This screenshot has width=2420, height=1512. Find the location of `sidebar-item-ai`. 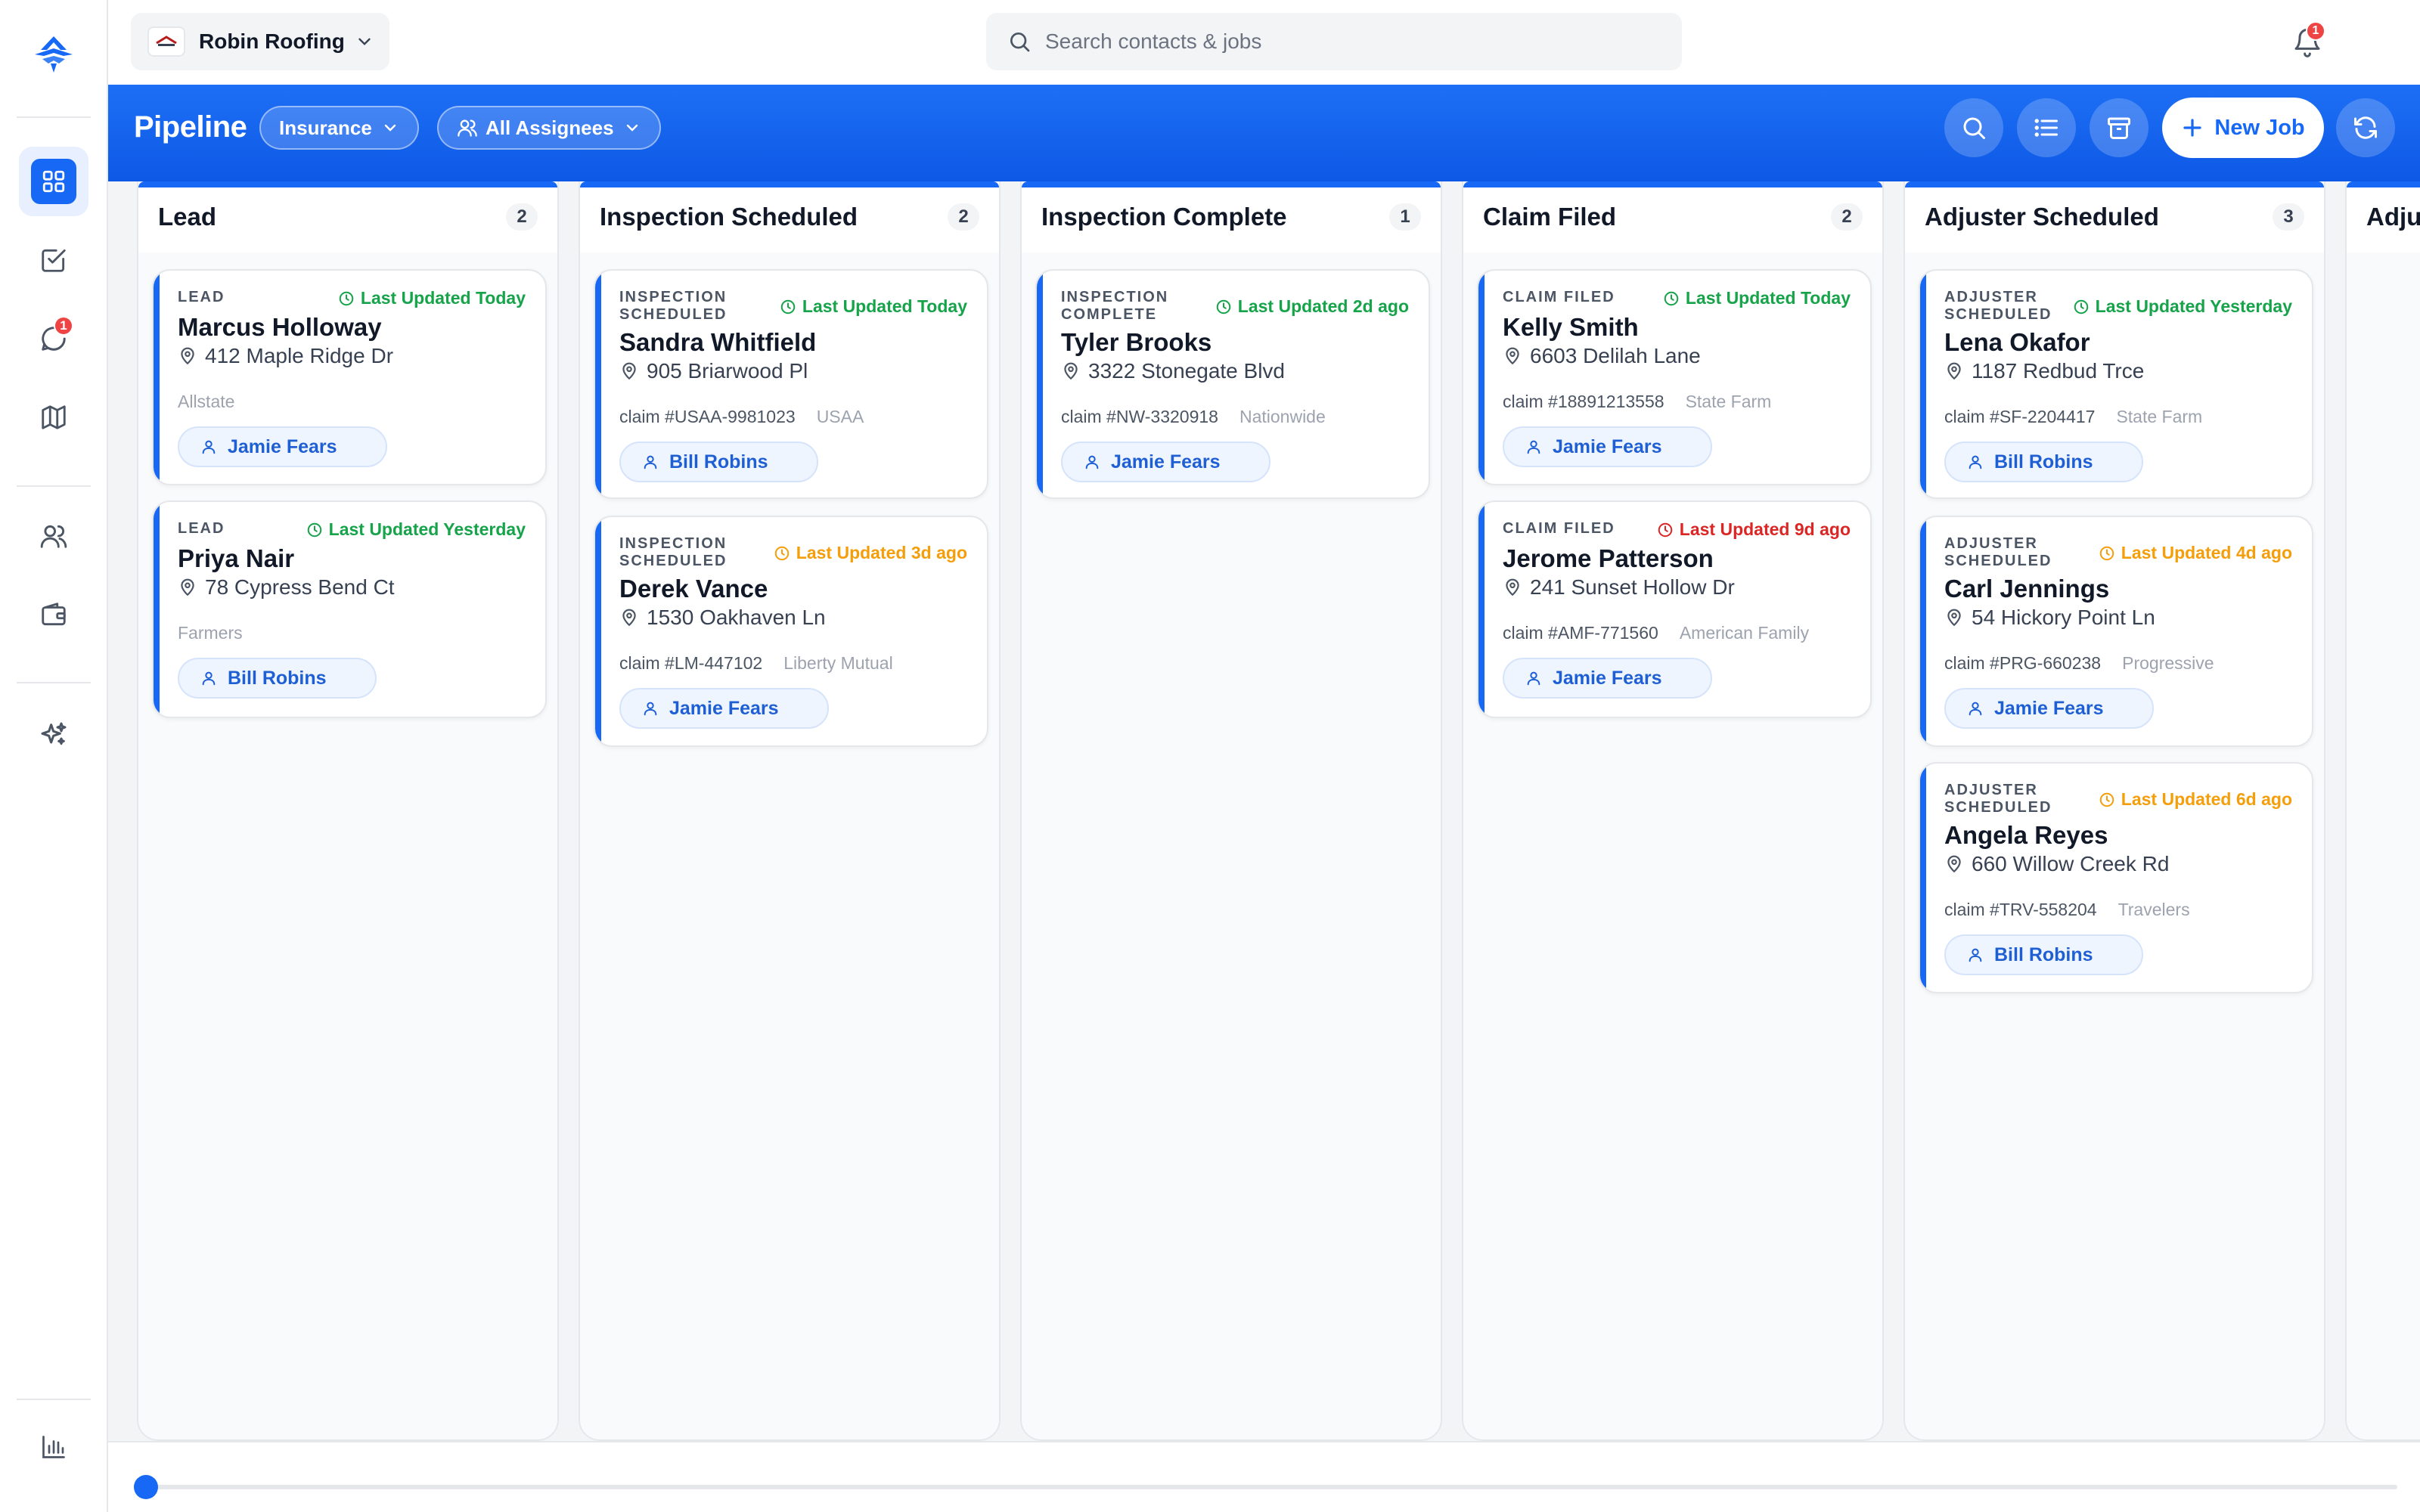

sidebar-item-ai is located at coordinates (53, 735).